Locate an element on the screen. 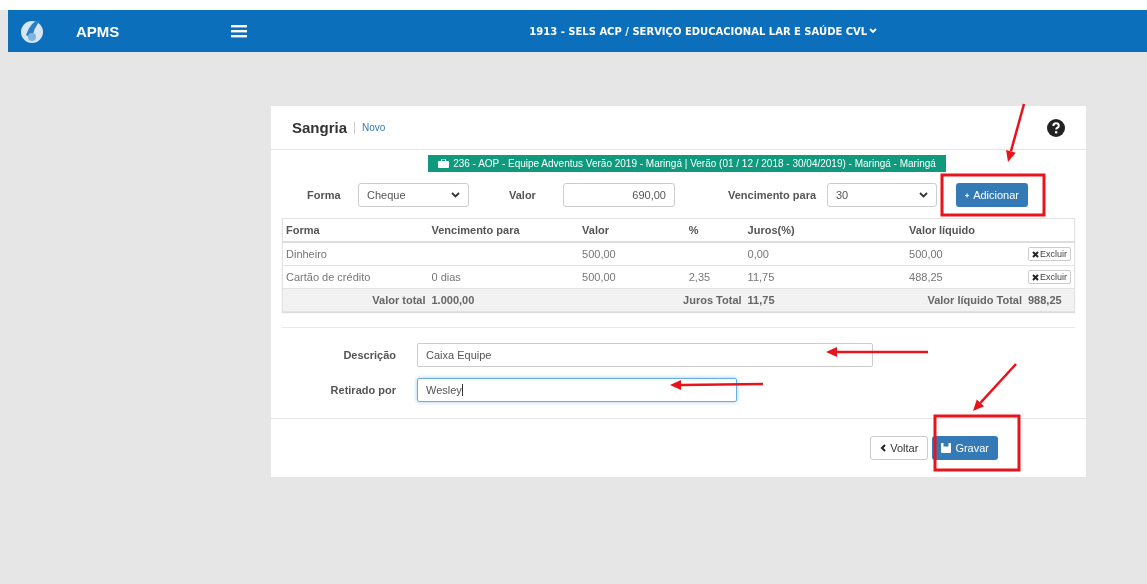 The image size is (1147, 584). table-cell: 11,75 is located at coordinates (761, 277).